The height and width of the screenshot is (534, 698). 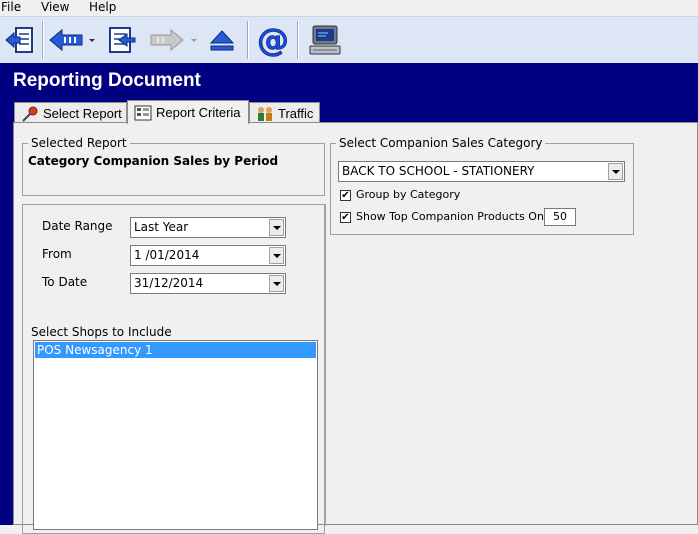 I want to click on tab-select-report: Select Report, so click(x=70, y=113).